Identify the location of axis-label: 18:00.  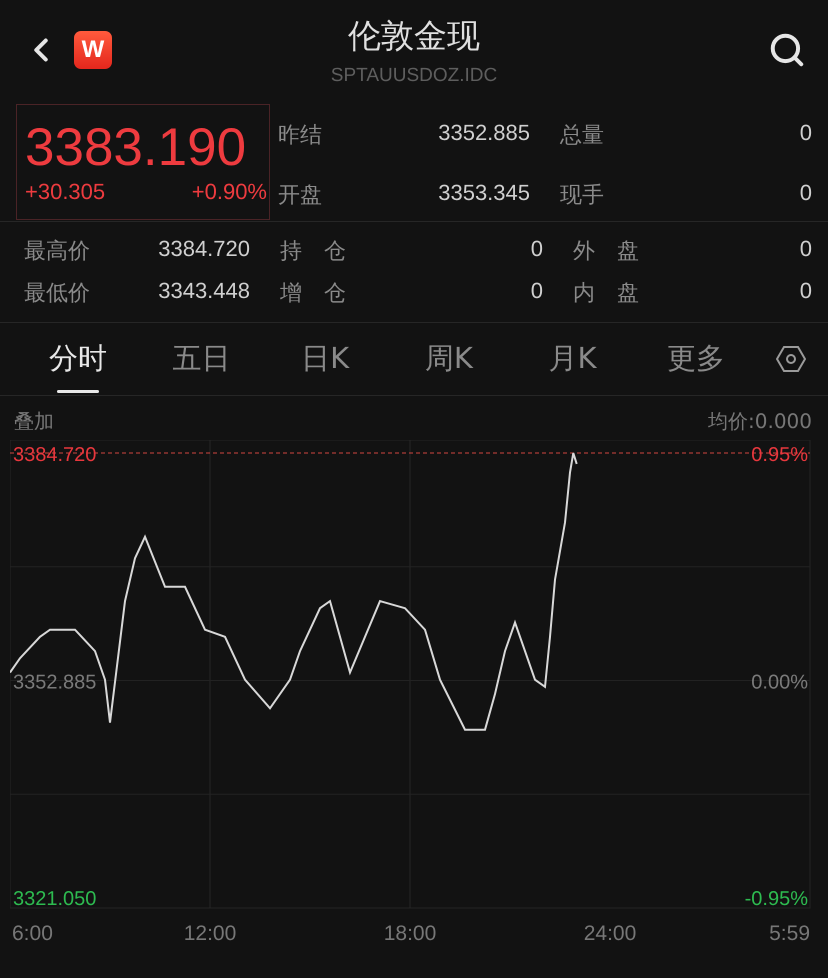
(410, 933).